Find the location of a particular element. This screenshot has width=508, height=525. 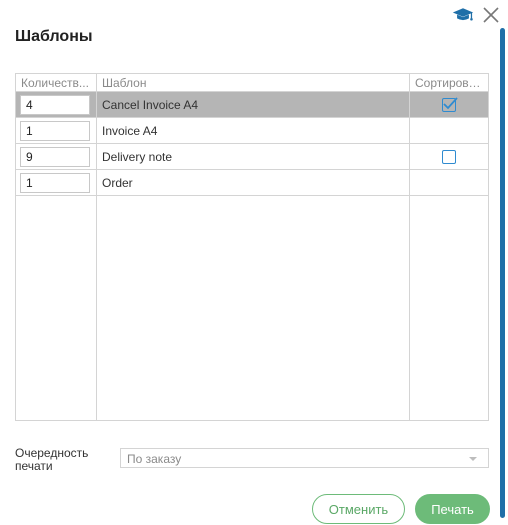

table-row: Invoice A4 is located at coordinates (252, 131).